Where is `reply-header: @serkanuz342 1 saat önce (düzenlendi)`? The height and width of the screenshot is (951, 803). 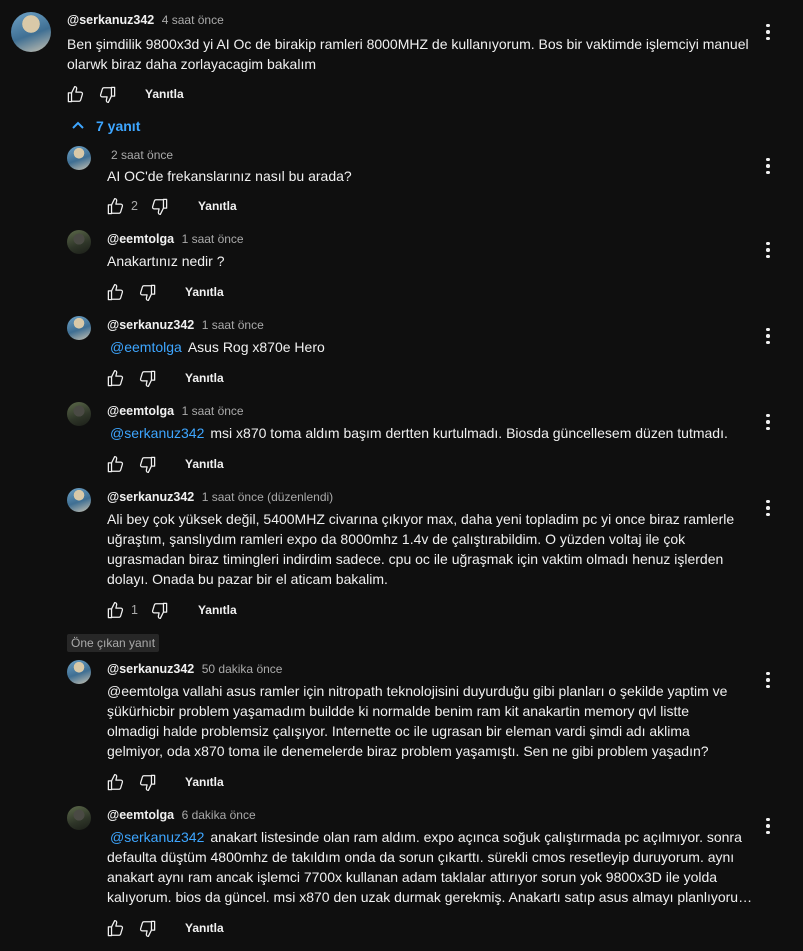 reply-header: @serkanuz342 1 saat önce (düzenlendi) is located at coordinates (220, 497).